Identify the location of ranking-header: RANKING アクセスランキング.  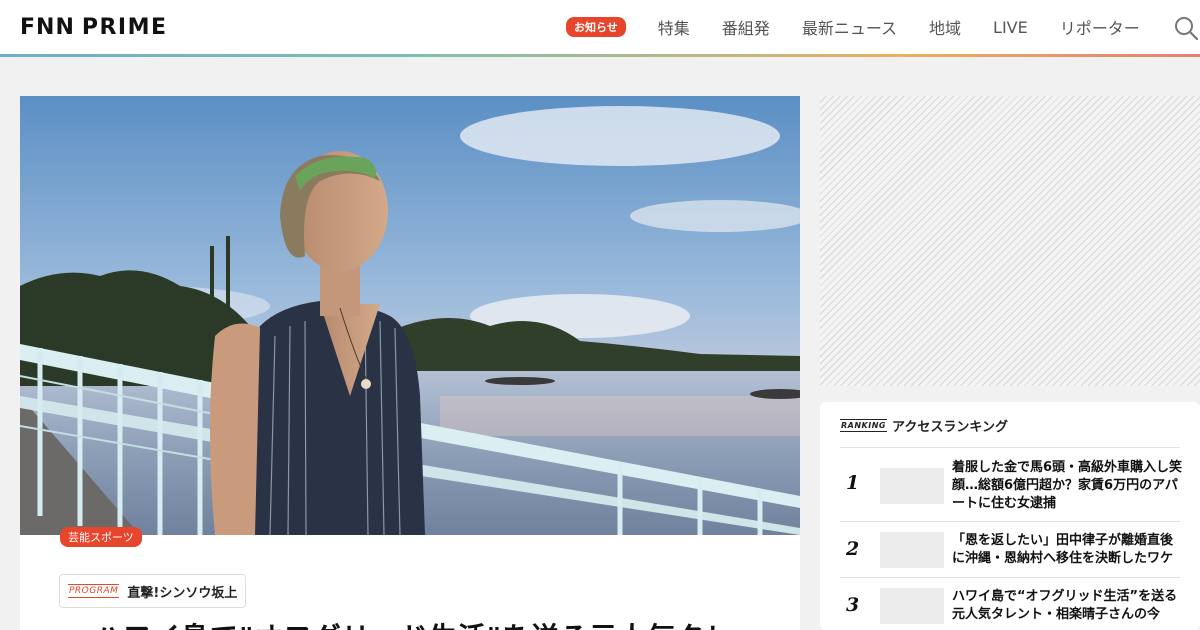
(924, 425).